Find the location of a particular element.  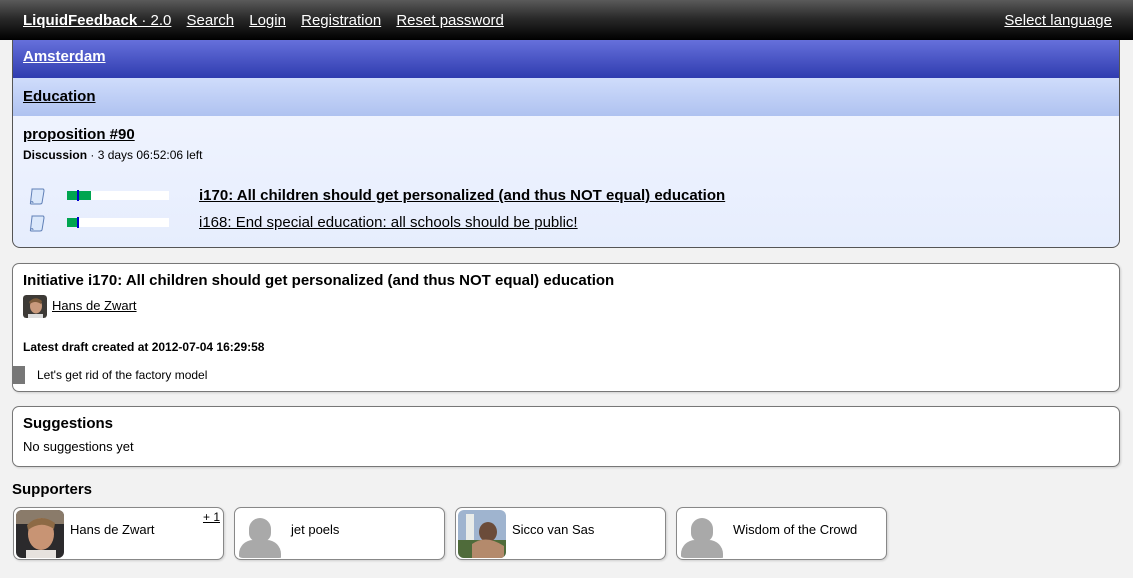

issue-state: Discussion · 3 days 06:52:06 left is located at coordinates (112, 155).